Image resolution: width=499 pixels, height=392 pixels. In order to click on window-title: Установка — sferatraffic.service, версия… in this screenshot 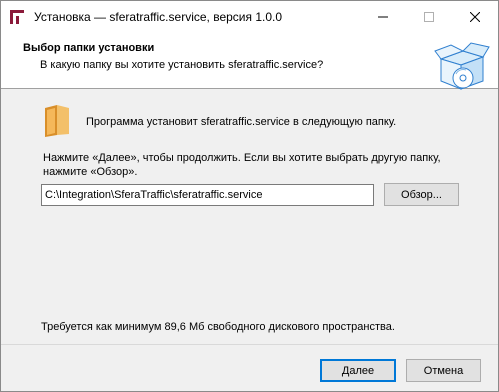, I will do `click(158, 17)`.